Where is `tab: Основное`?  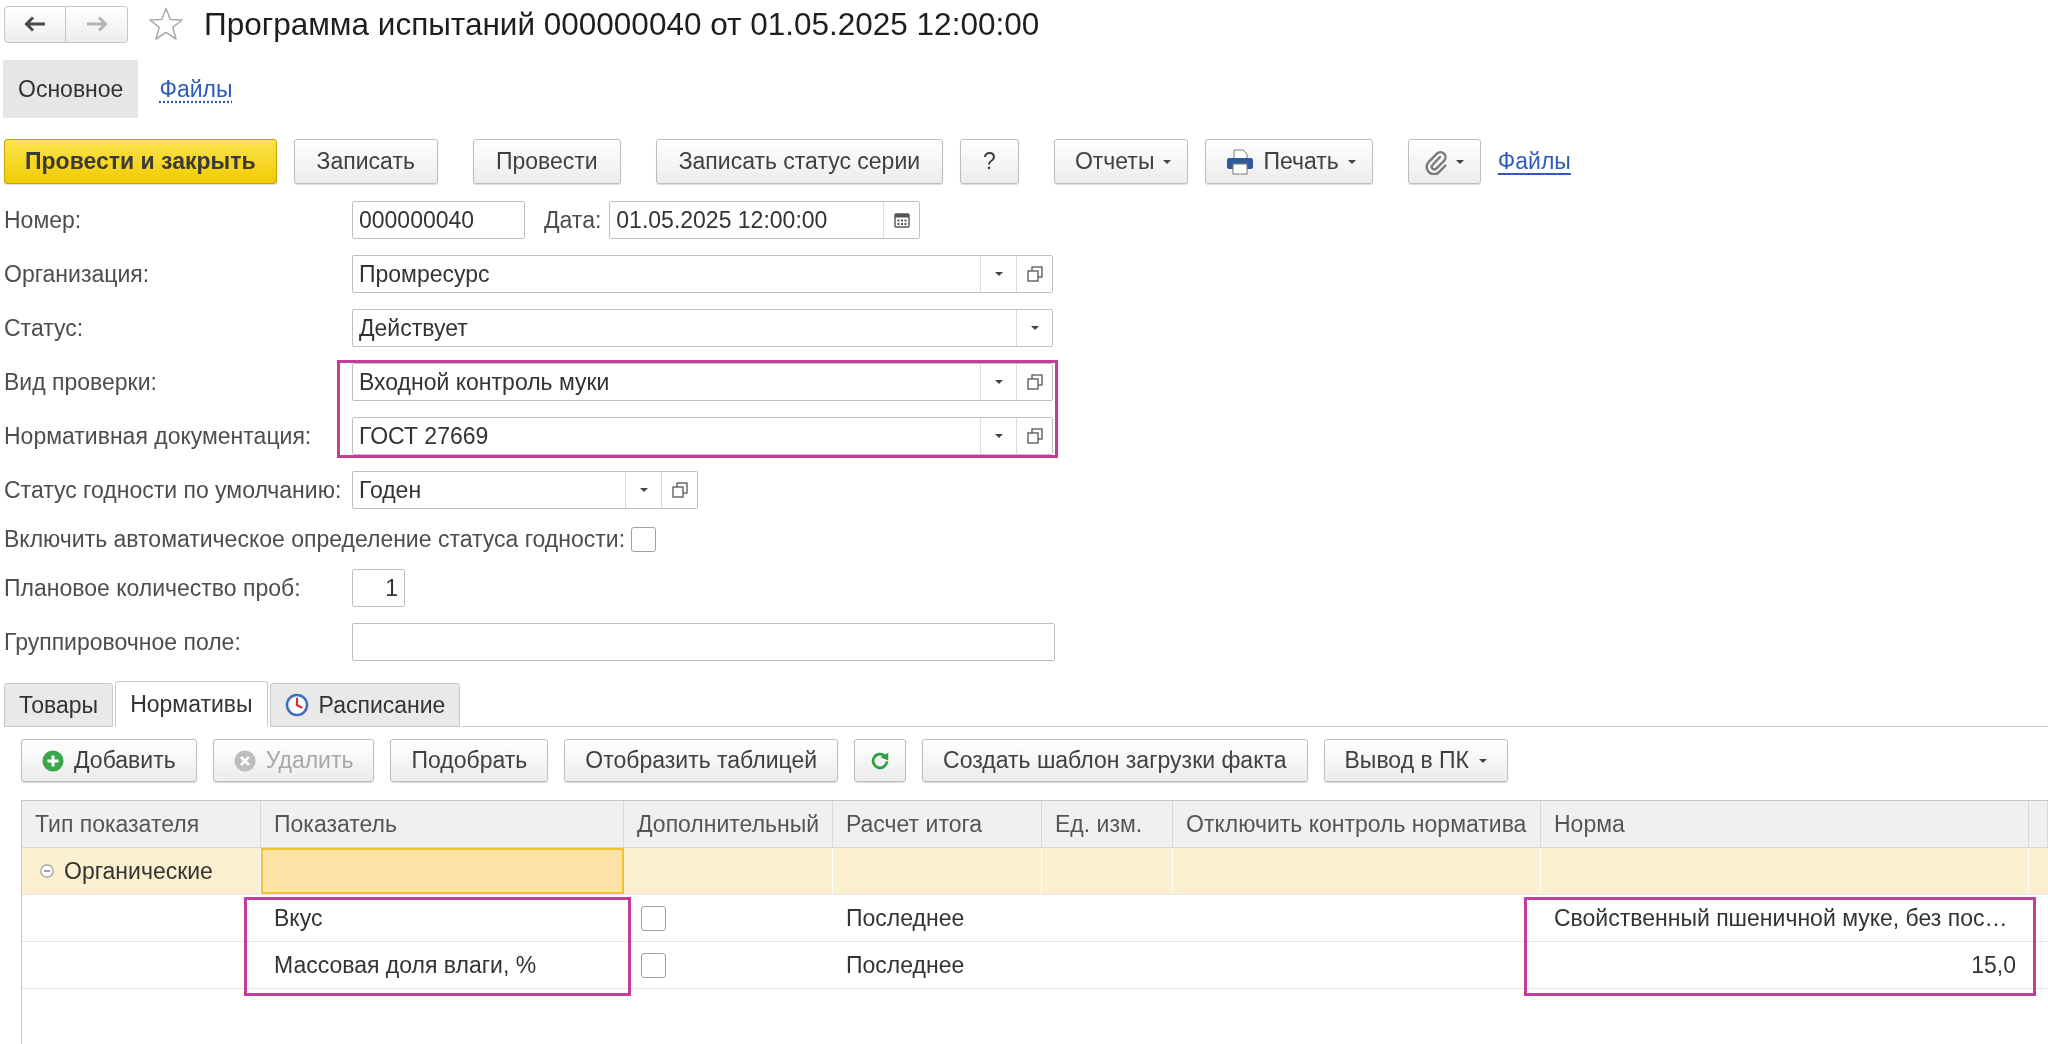
tab: Основное is located at coordinates (71, 89).